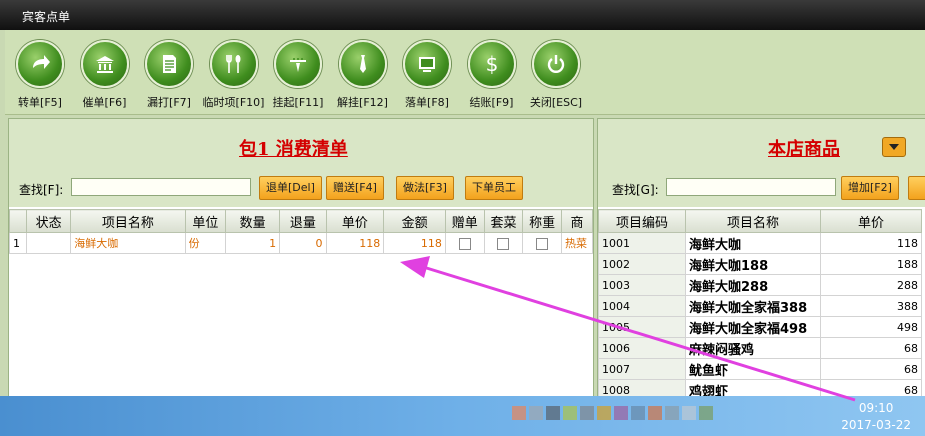 Image resolution: width=925 pixels, height=436 pixels. I want to click on item-code: 1001, so click(642, 243).